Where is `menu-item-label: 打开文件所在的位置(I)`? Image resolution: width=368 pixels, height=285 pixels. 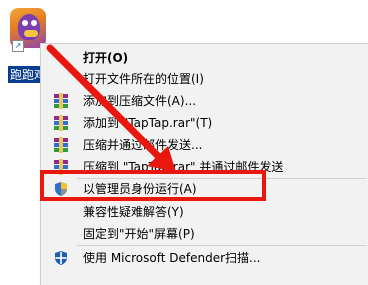
menu-item-label: 打开文件所在的位置(I) is located at coordinates (143, 79).